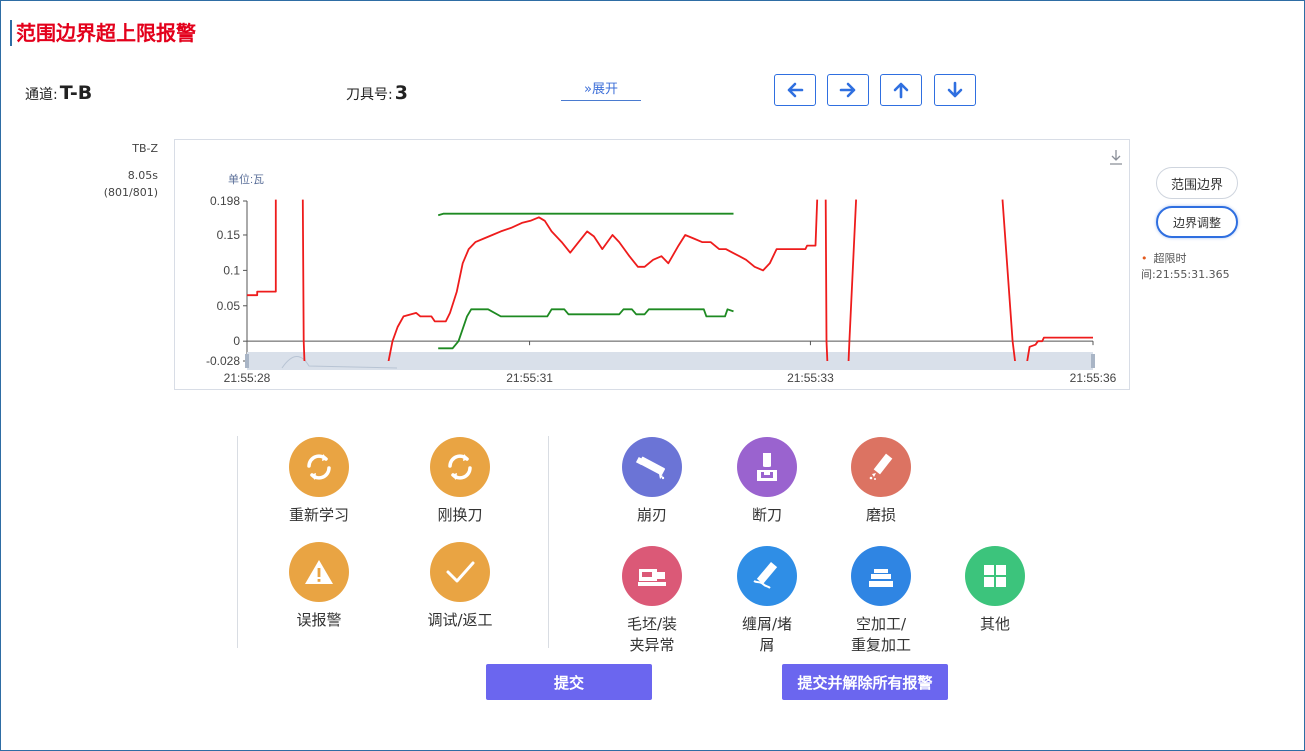 This screenshot has height=751, width=1305. Describe the element at coordinates (229, 306) in the screenshot. I see `y-tick-label: 0.05` at that location.